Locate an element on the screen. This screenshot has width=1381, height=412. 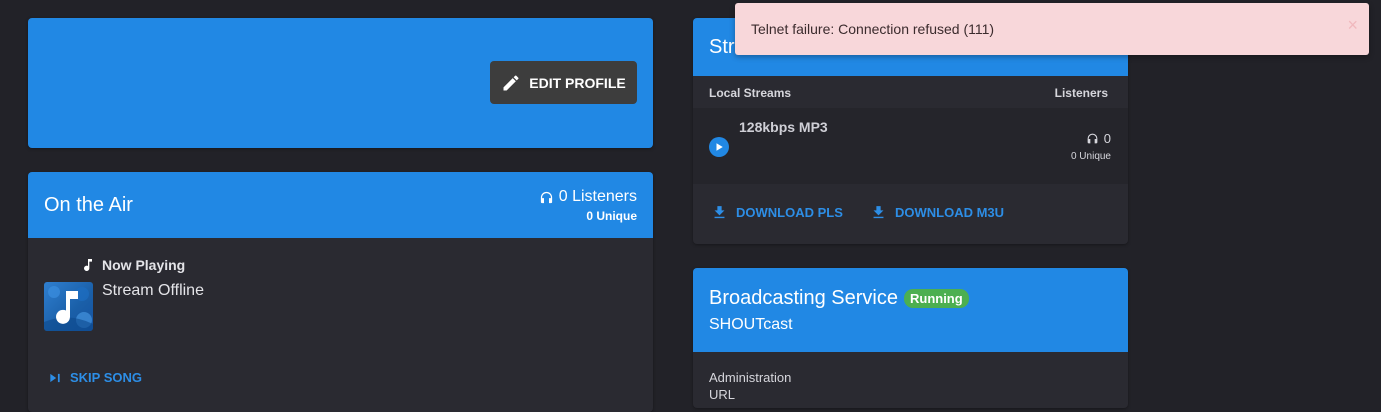
broadcasting-header: Broadcasting Service Running SHOUTcast is located at coordinates (910, 310).